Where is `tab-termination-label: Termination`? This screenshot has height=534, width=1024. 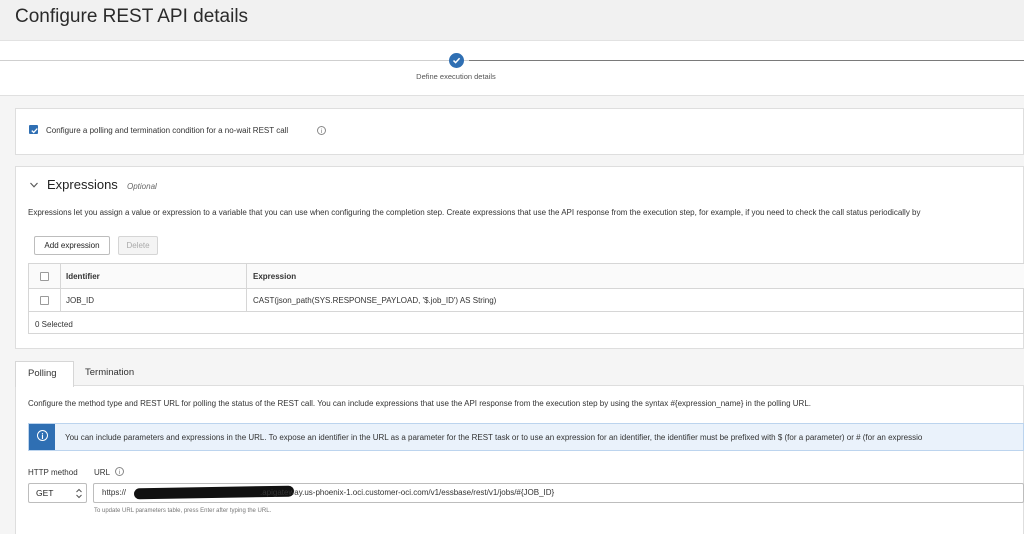 tab-termination-label: Termination is located at coordinates (110, 372).